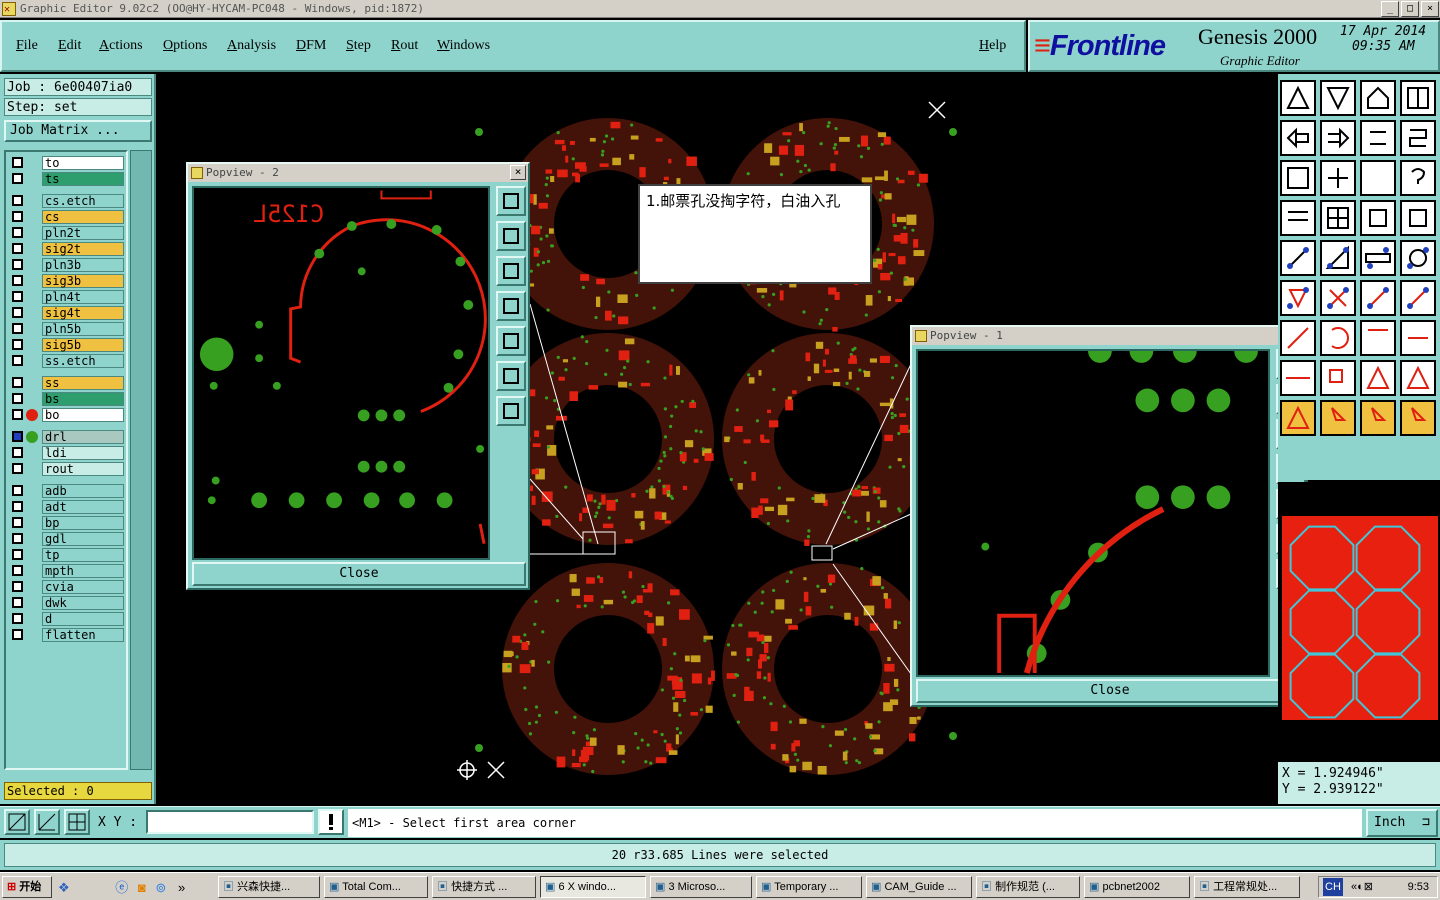 Image resolution: width=1440 pixels, height=900 pixels. I want to click on rotate-icon, so click(1338, 338).